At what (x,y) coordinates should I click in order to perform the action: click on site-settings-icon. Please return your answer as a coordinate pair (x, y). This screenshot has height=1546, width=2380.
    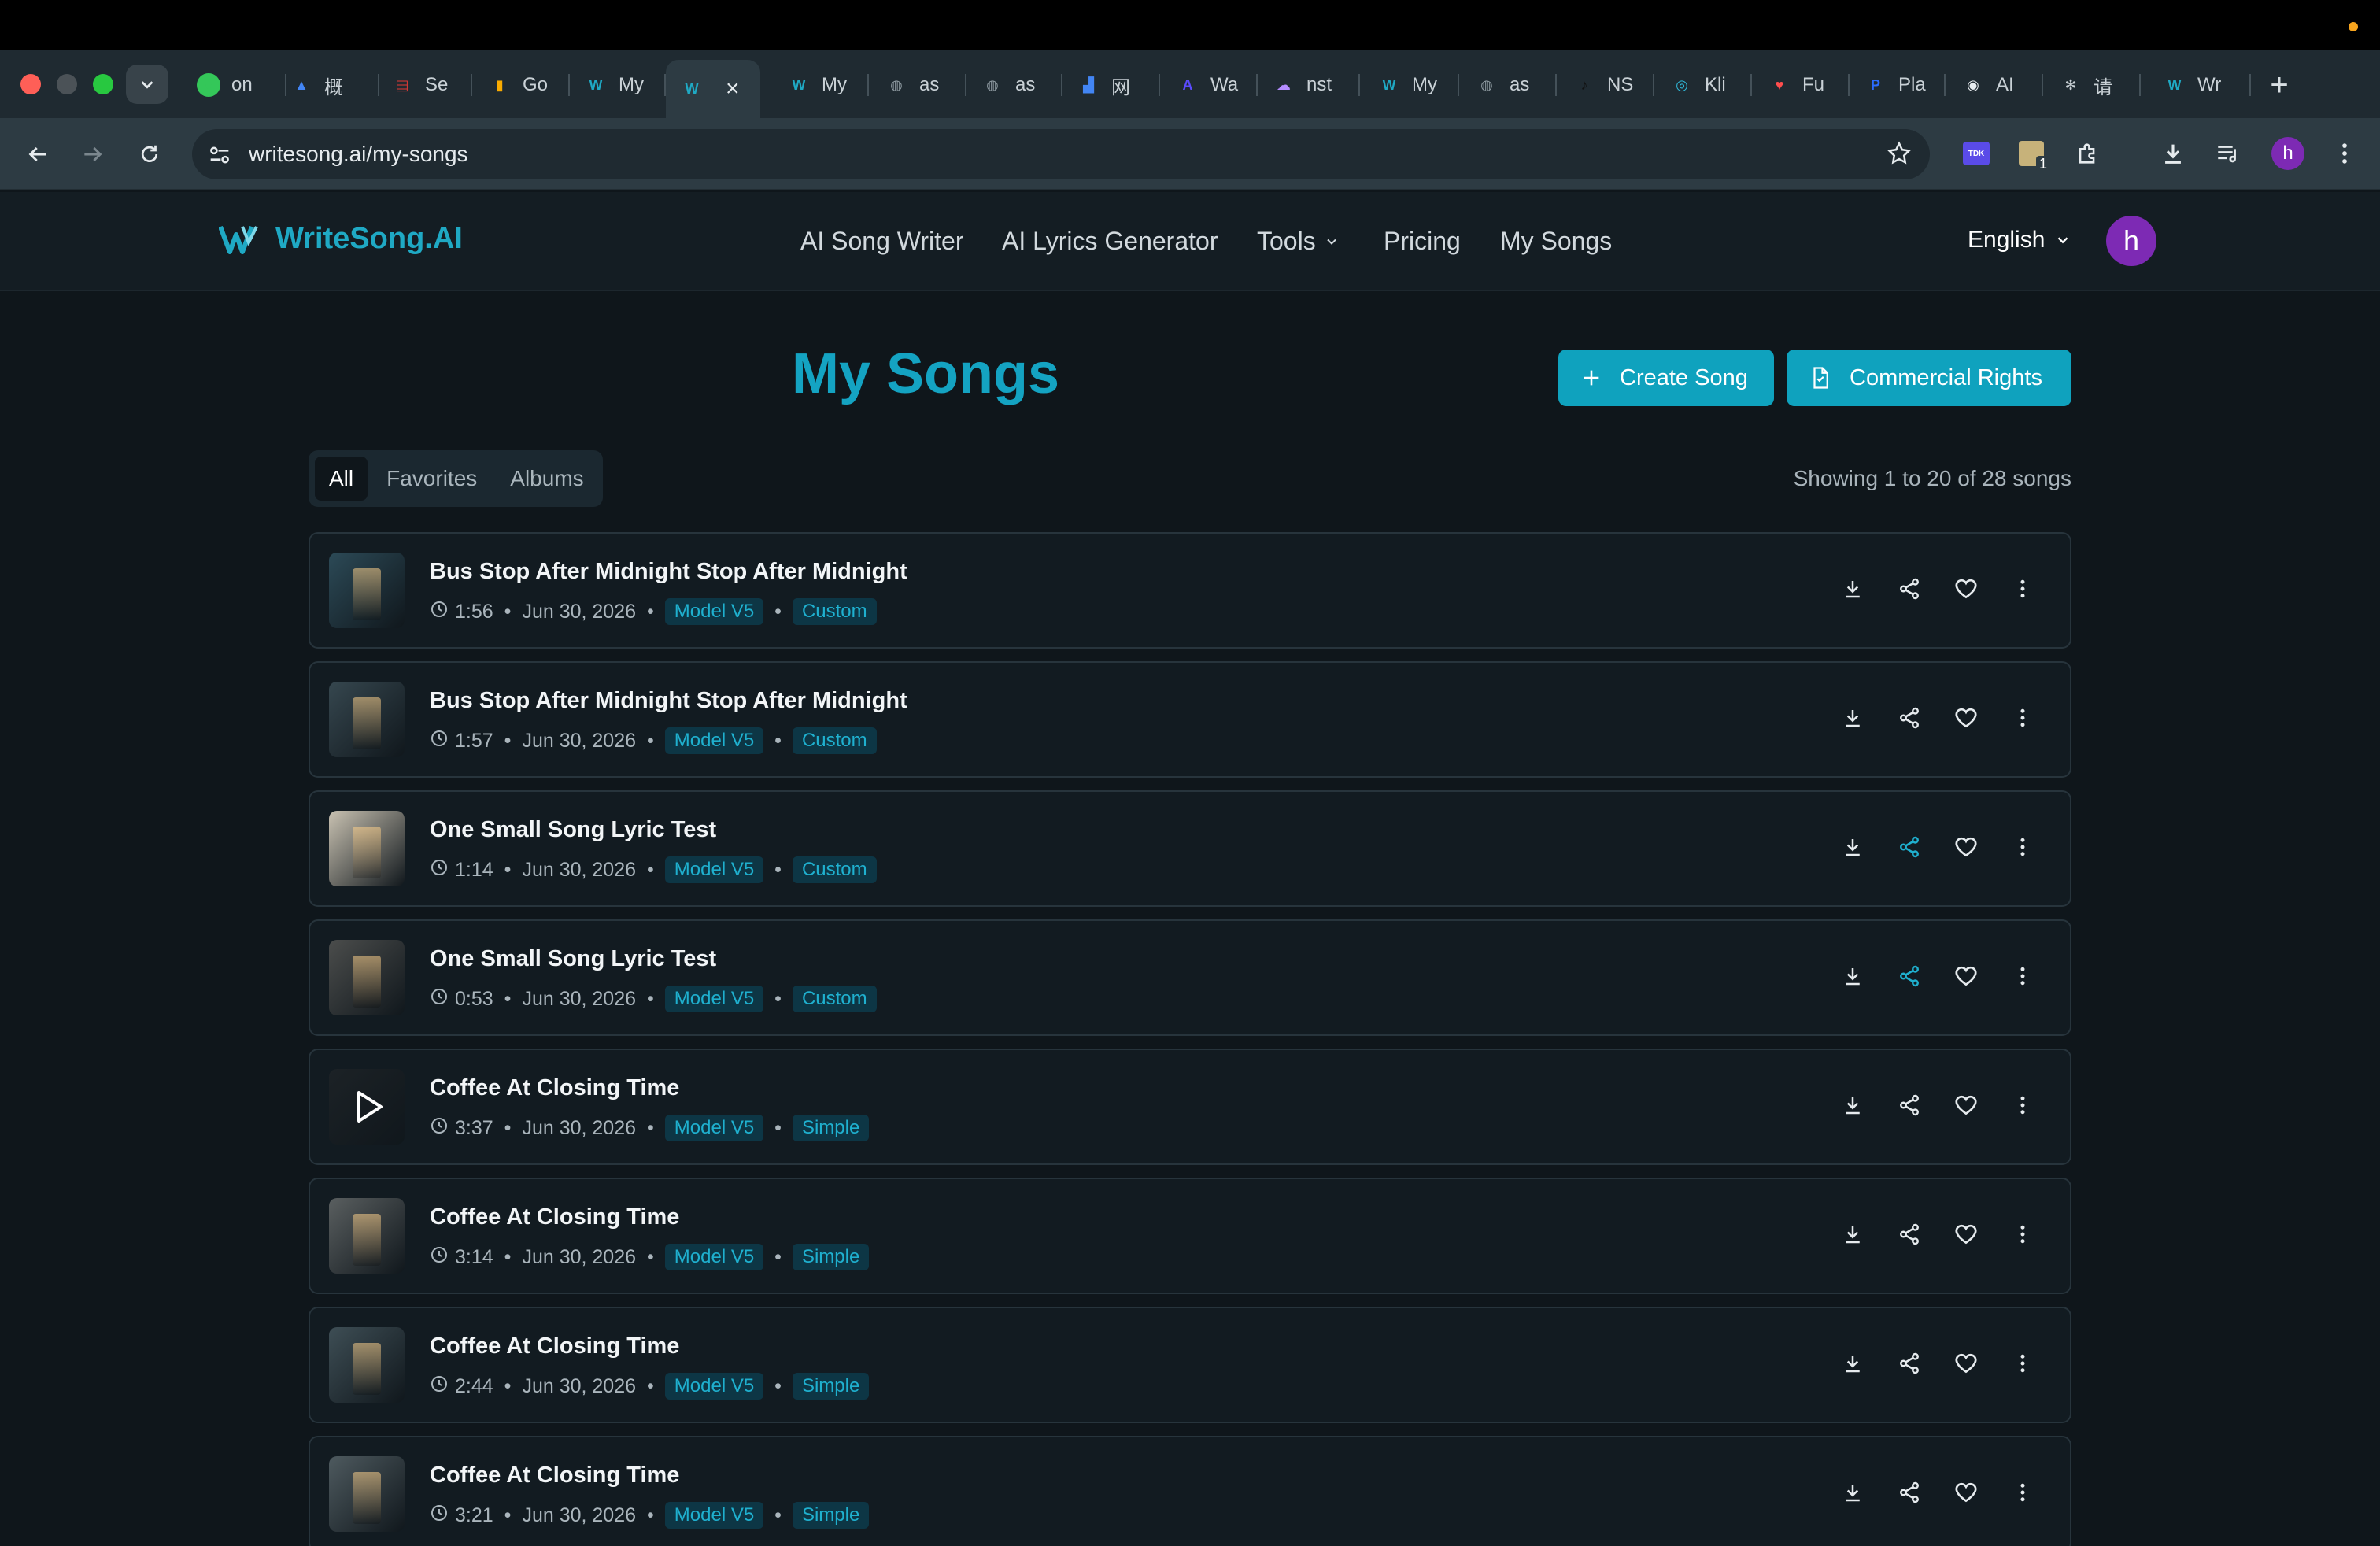
    Looking at the image, I should click on (219, 155).